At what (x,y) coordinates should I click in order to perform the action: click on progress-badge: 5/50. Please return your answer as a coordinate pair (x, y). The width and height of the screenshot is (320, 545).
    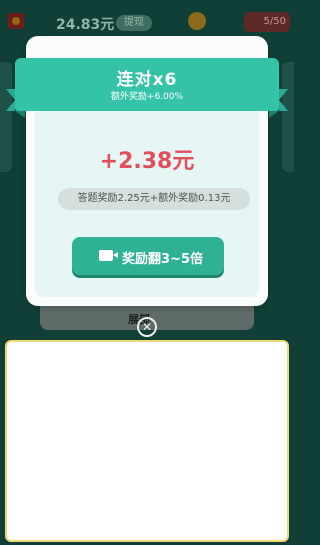
    Looking at the image, I should click on (267, 22).